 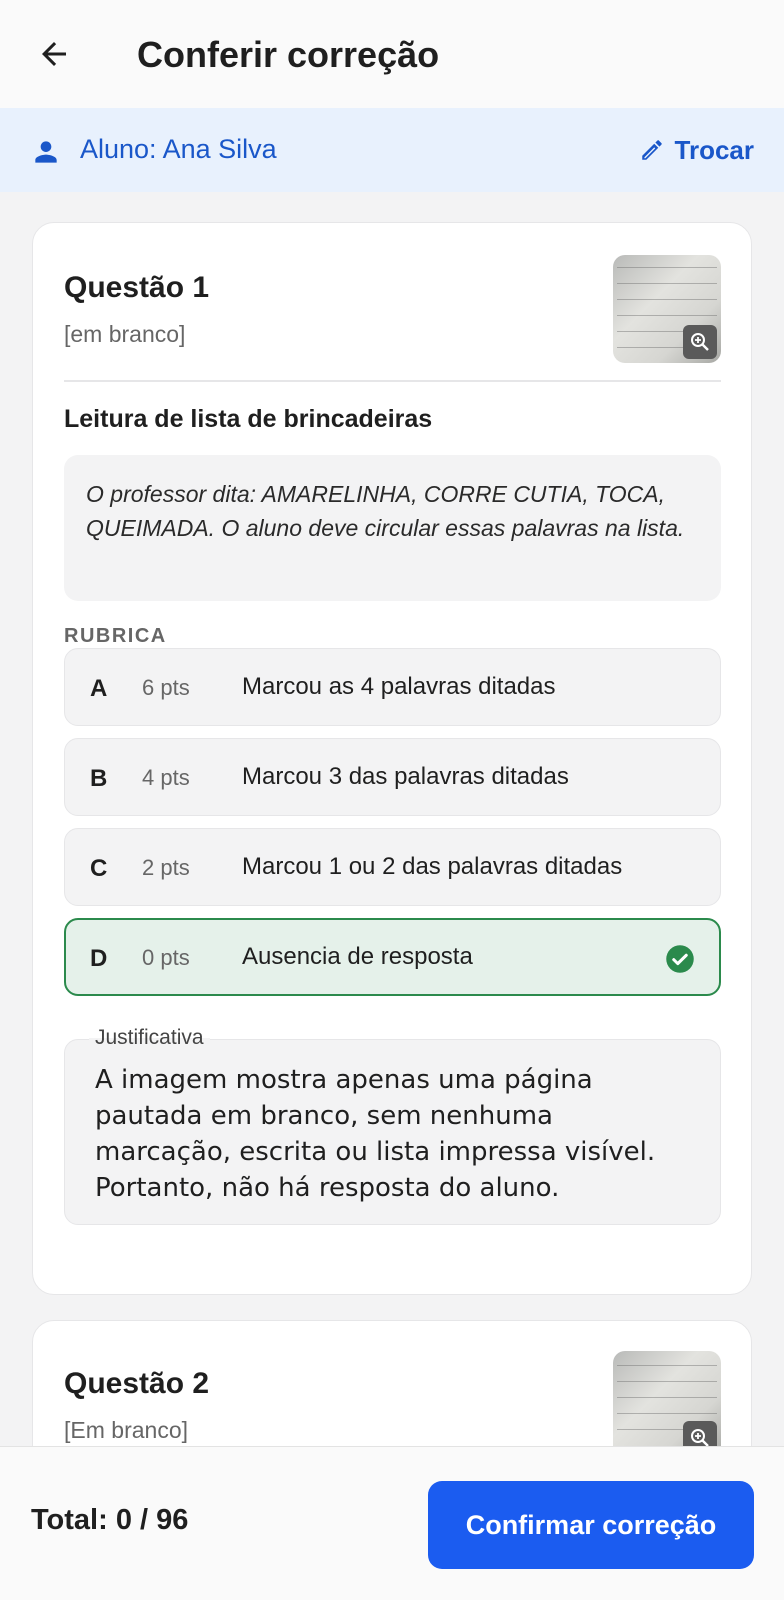 What do you see at coordinates (99, 958) in the screenshot?
I see `rubric-letter: D` at bounding box center [99, 958].